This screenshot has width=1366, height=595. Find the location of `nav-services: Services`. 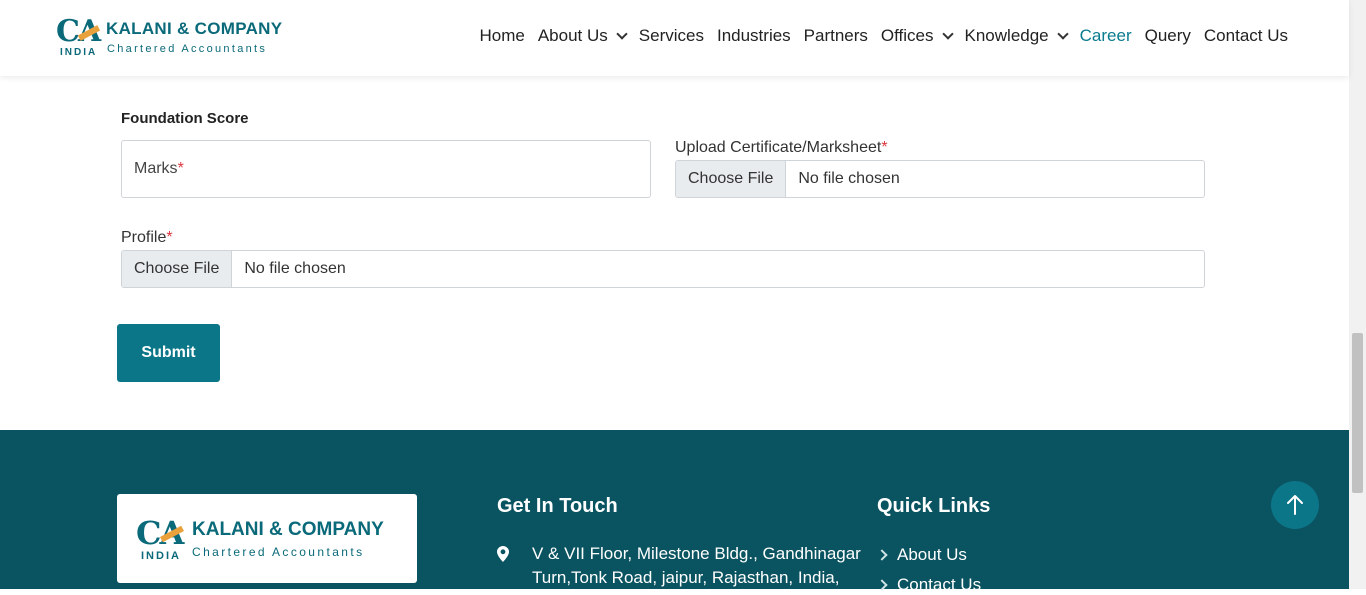

nav-services: Services is located at coordinates (671, 36).